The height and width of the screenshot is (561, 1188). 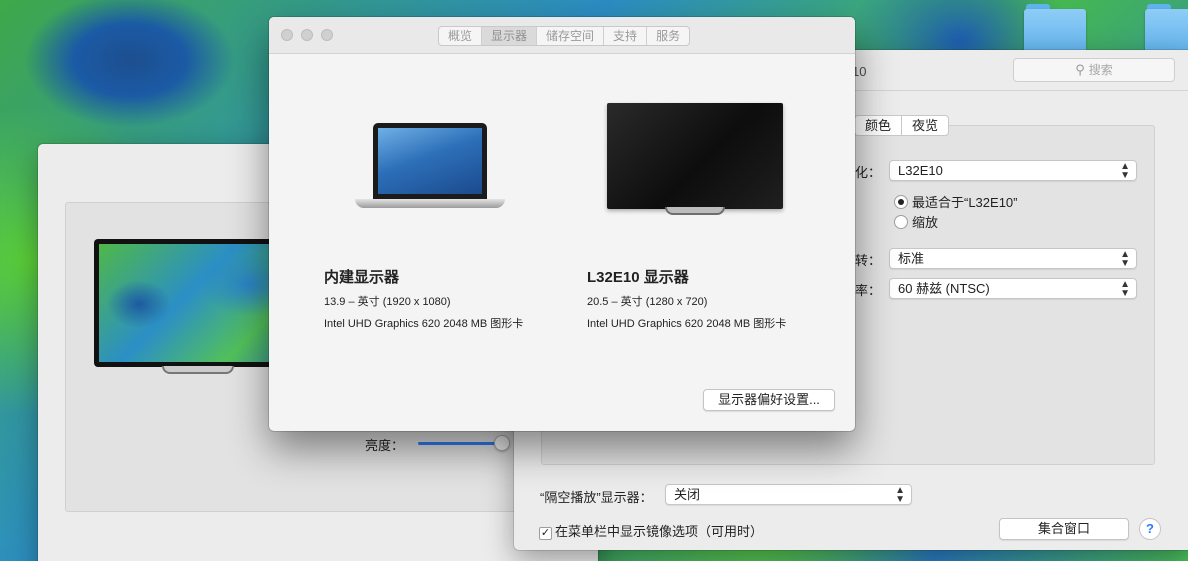 What do you see at coordinates (920, 170) in the screenshot?
I see `optimize-value: L32E10` at bounding box center [920, 170].